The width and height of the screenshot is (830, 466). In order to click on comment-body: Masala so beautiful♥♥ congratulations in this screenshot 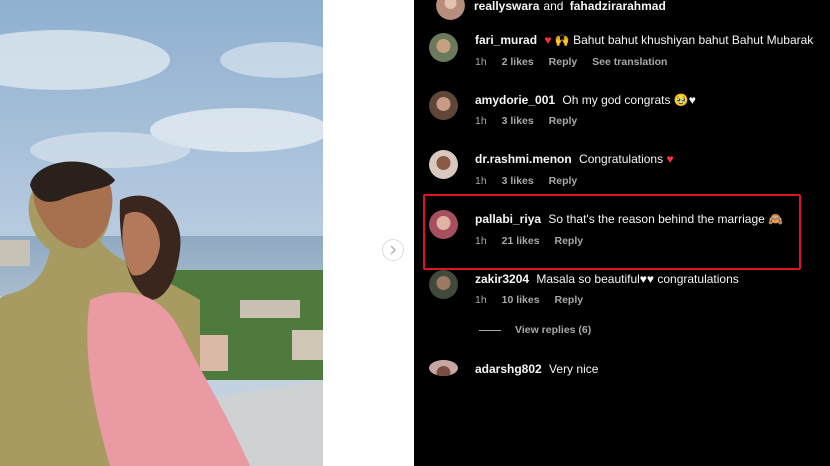, I will do `click(637, 279)`.